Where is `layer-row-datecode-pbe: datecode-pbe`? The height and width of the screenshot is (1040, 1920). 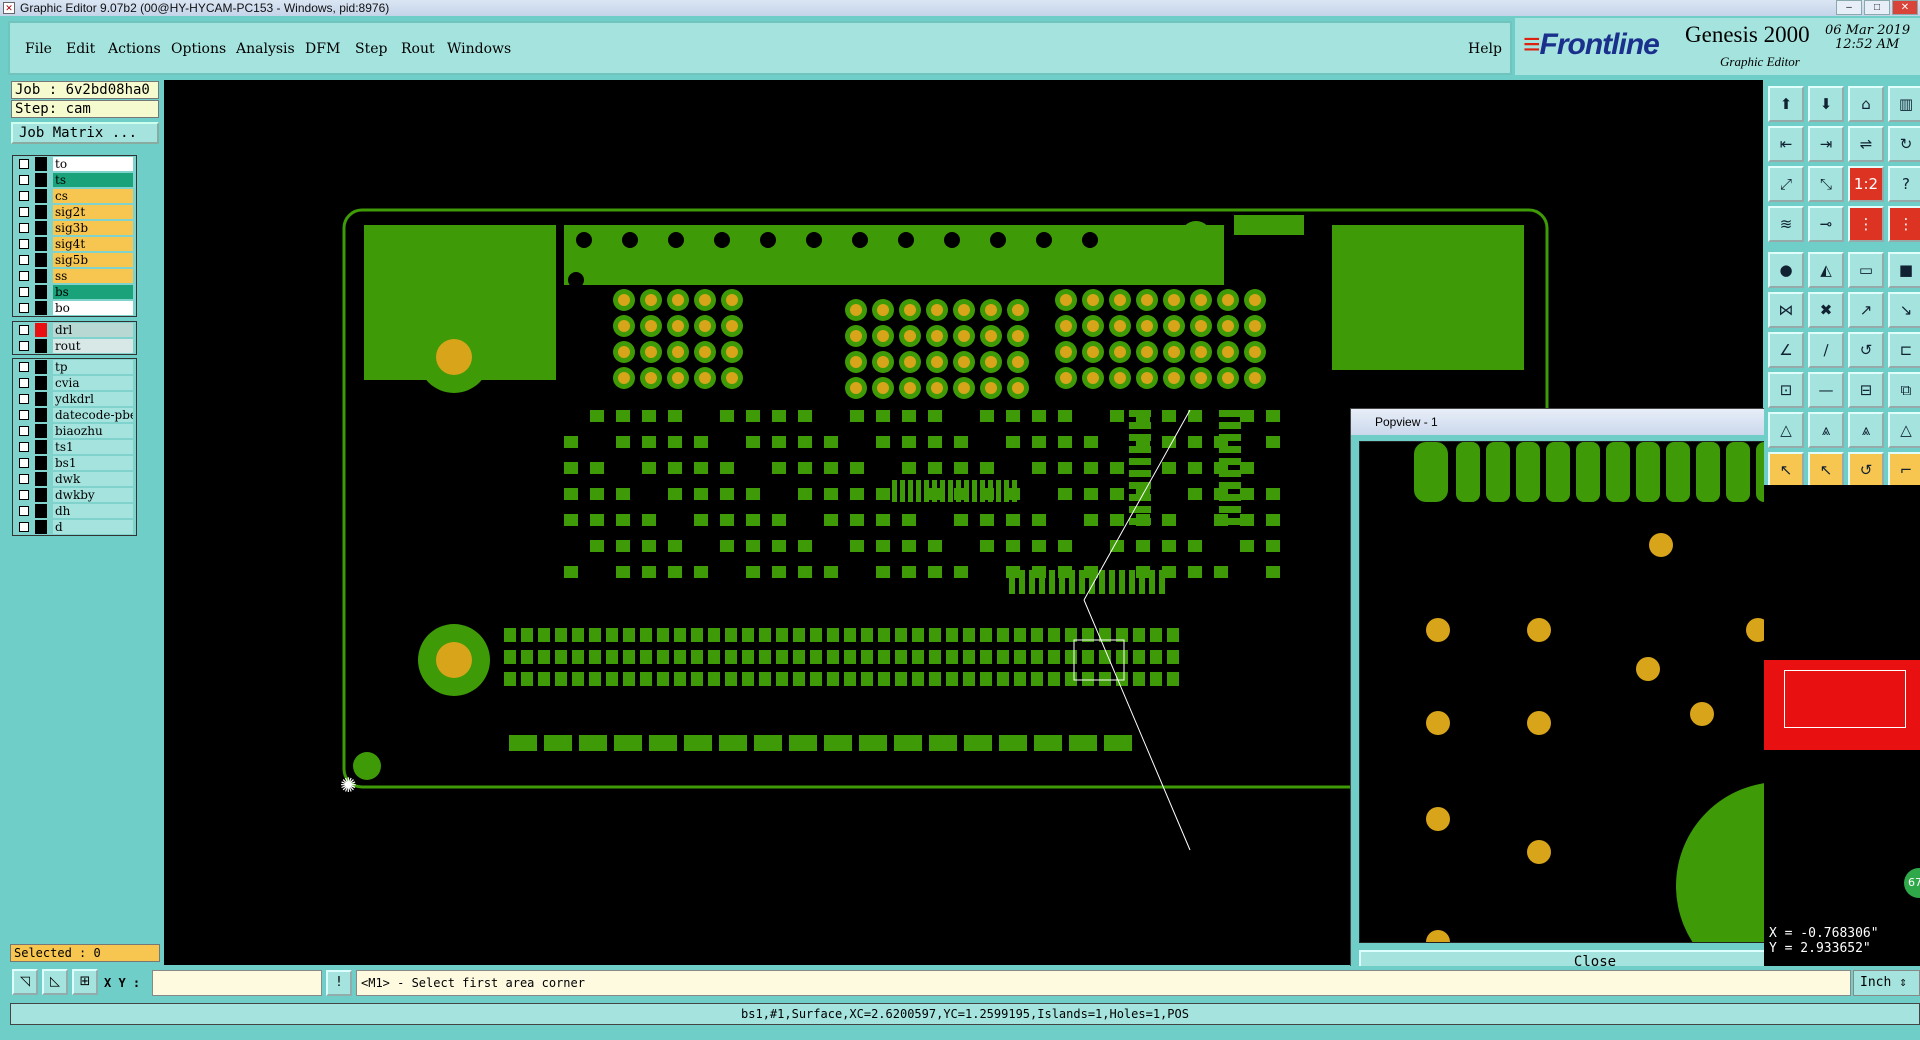
layer-row-datecode-pbe: datecode-pbe is located at coordinates (74, 415).